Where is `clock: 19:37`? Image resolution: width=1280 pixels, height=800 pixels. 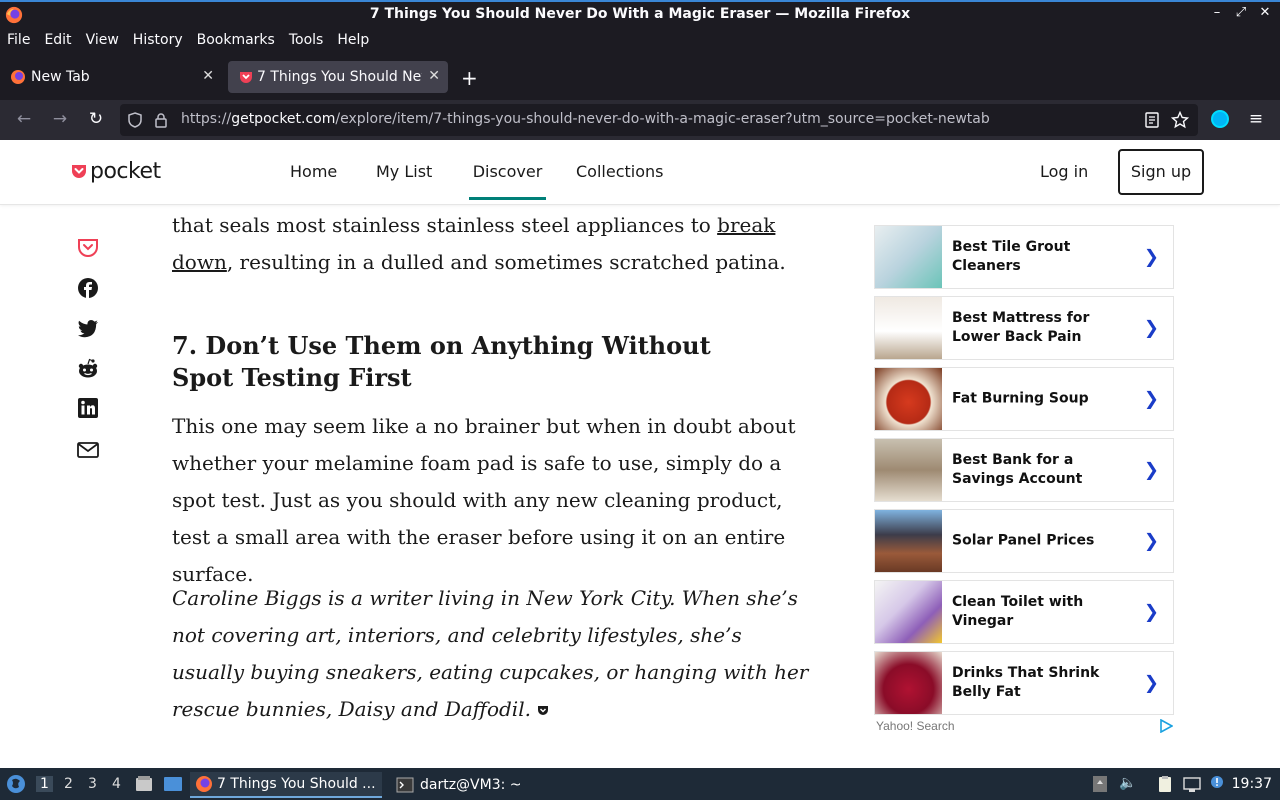 clock: 19:37 is located at coordinates (1251, 784).